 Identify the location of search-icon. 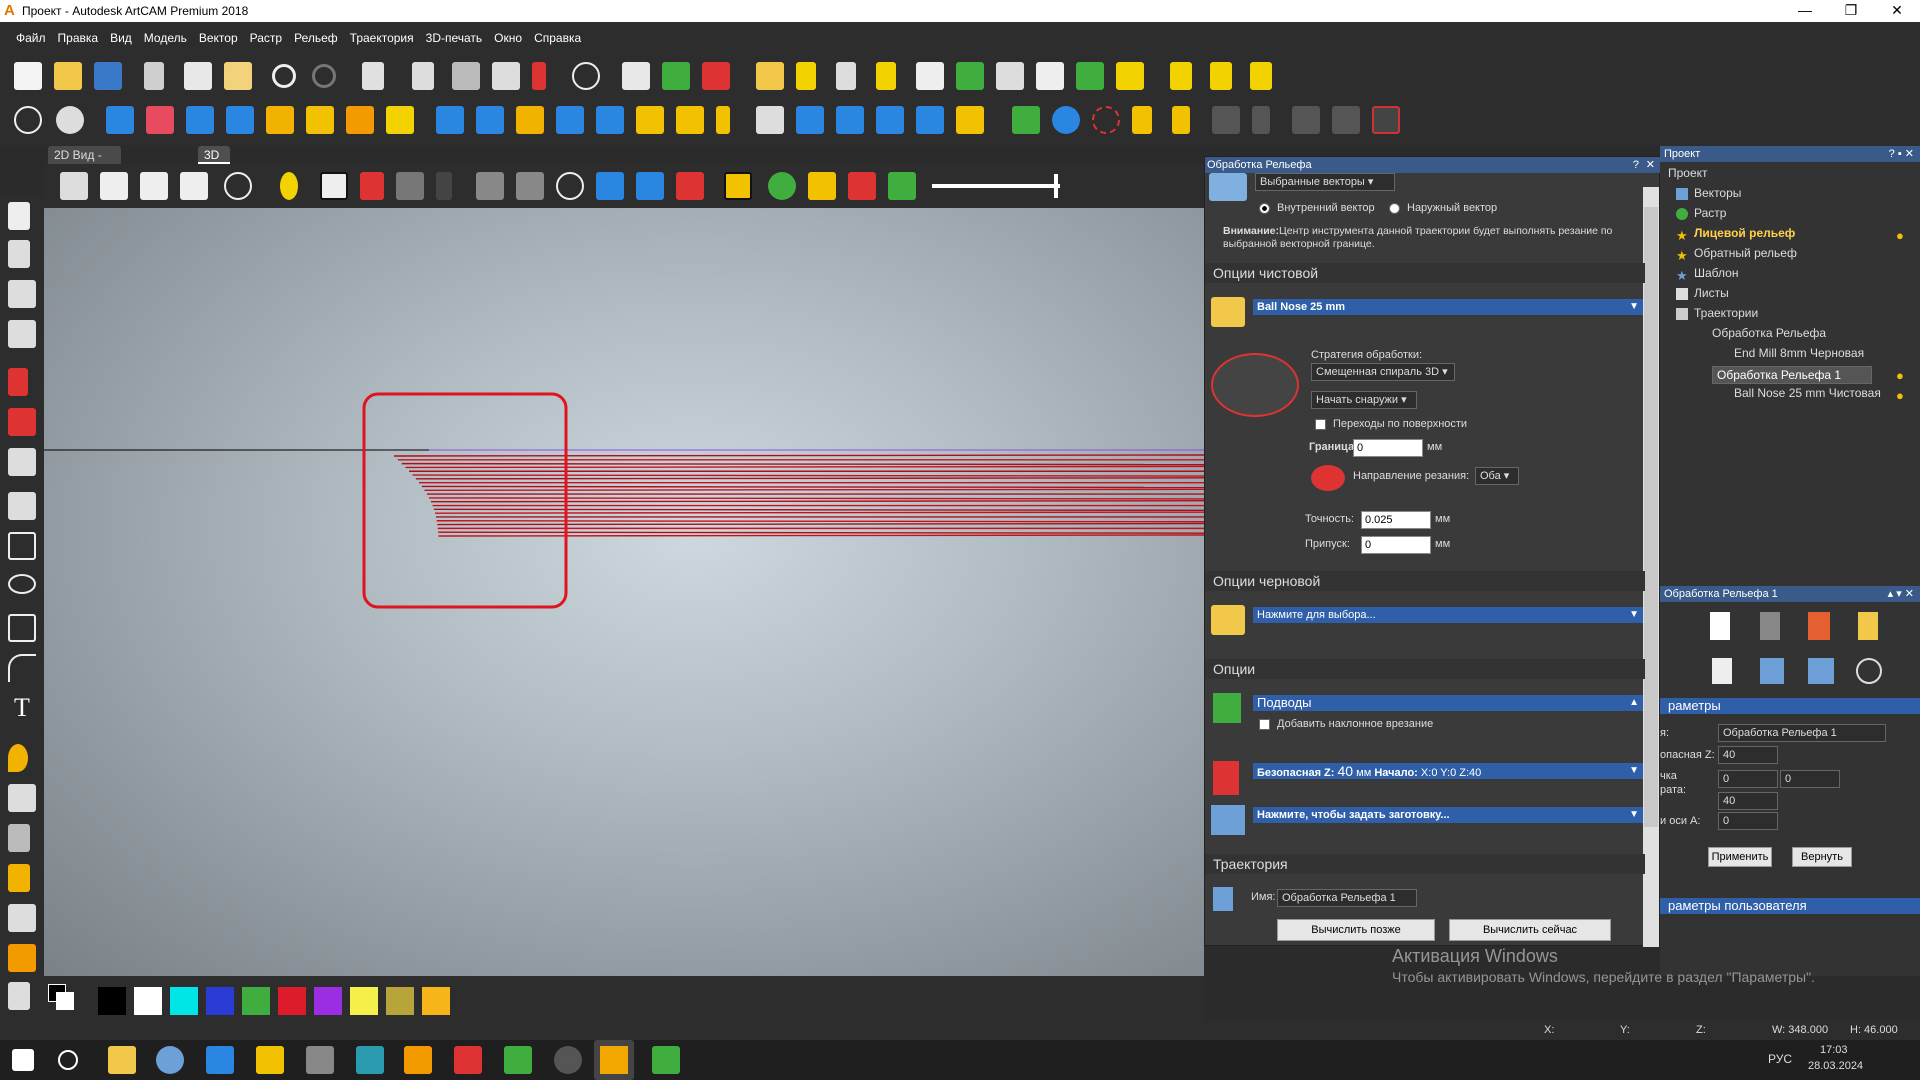
(68, 1060).